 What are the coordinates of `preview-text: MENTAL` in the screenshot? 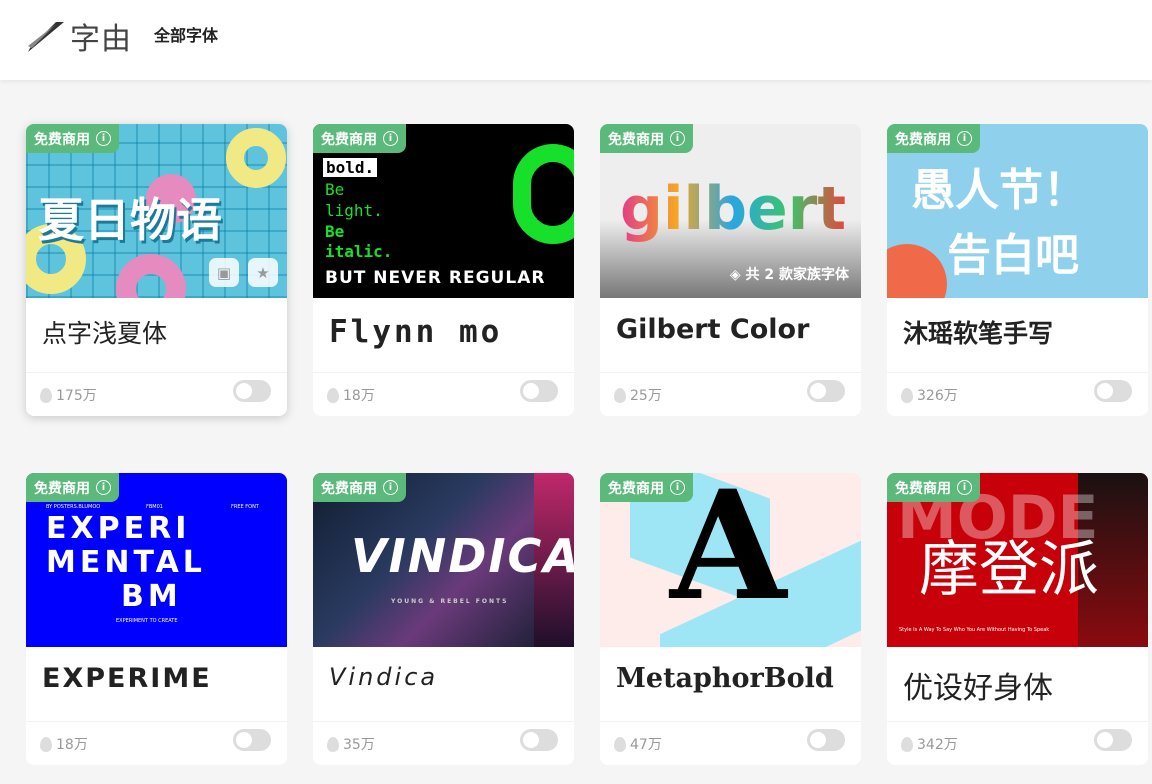 It's located at (126, 562).